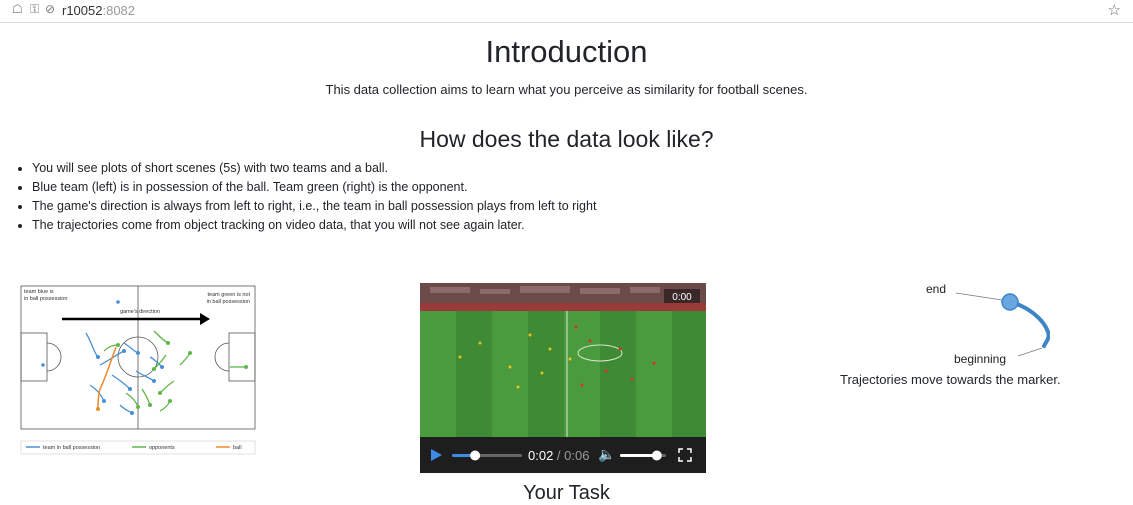  I want to click on video-player: 0:00 0:02 / 0:06 🔈, so click(563, 378).